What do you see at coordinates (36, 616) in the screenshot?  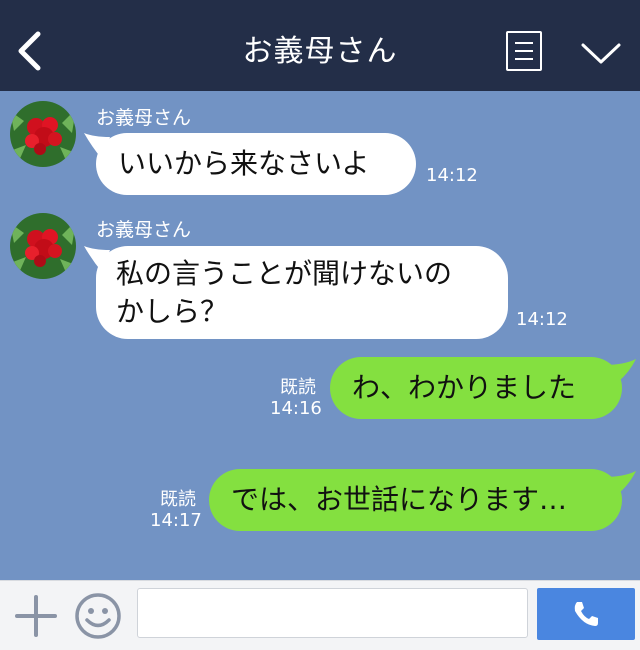 I see `plus-icon` at bounding box center [36, 616].